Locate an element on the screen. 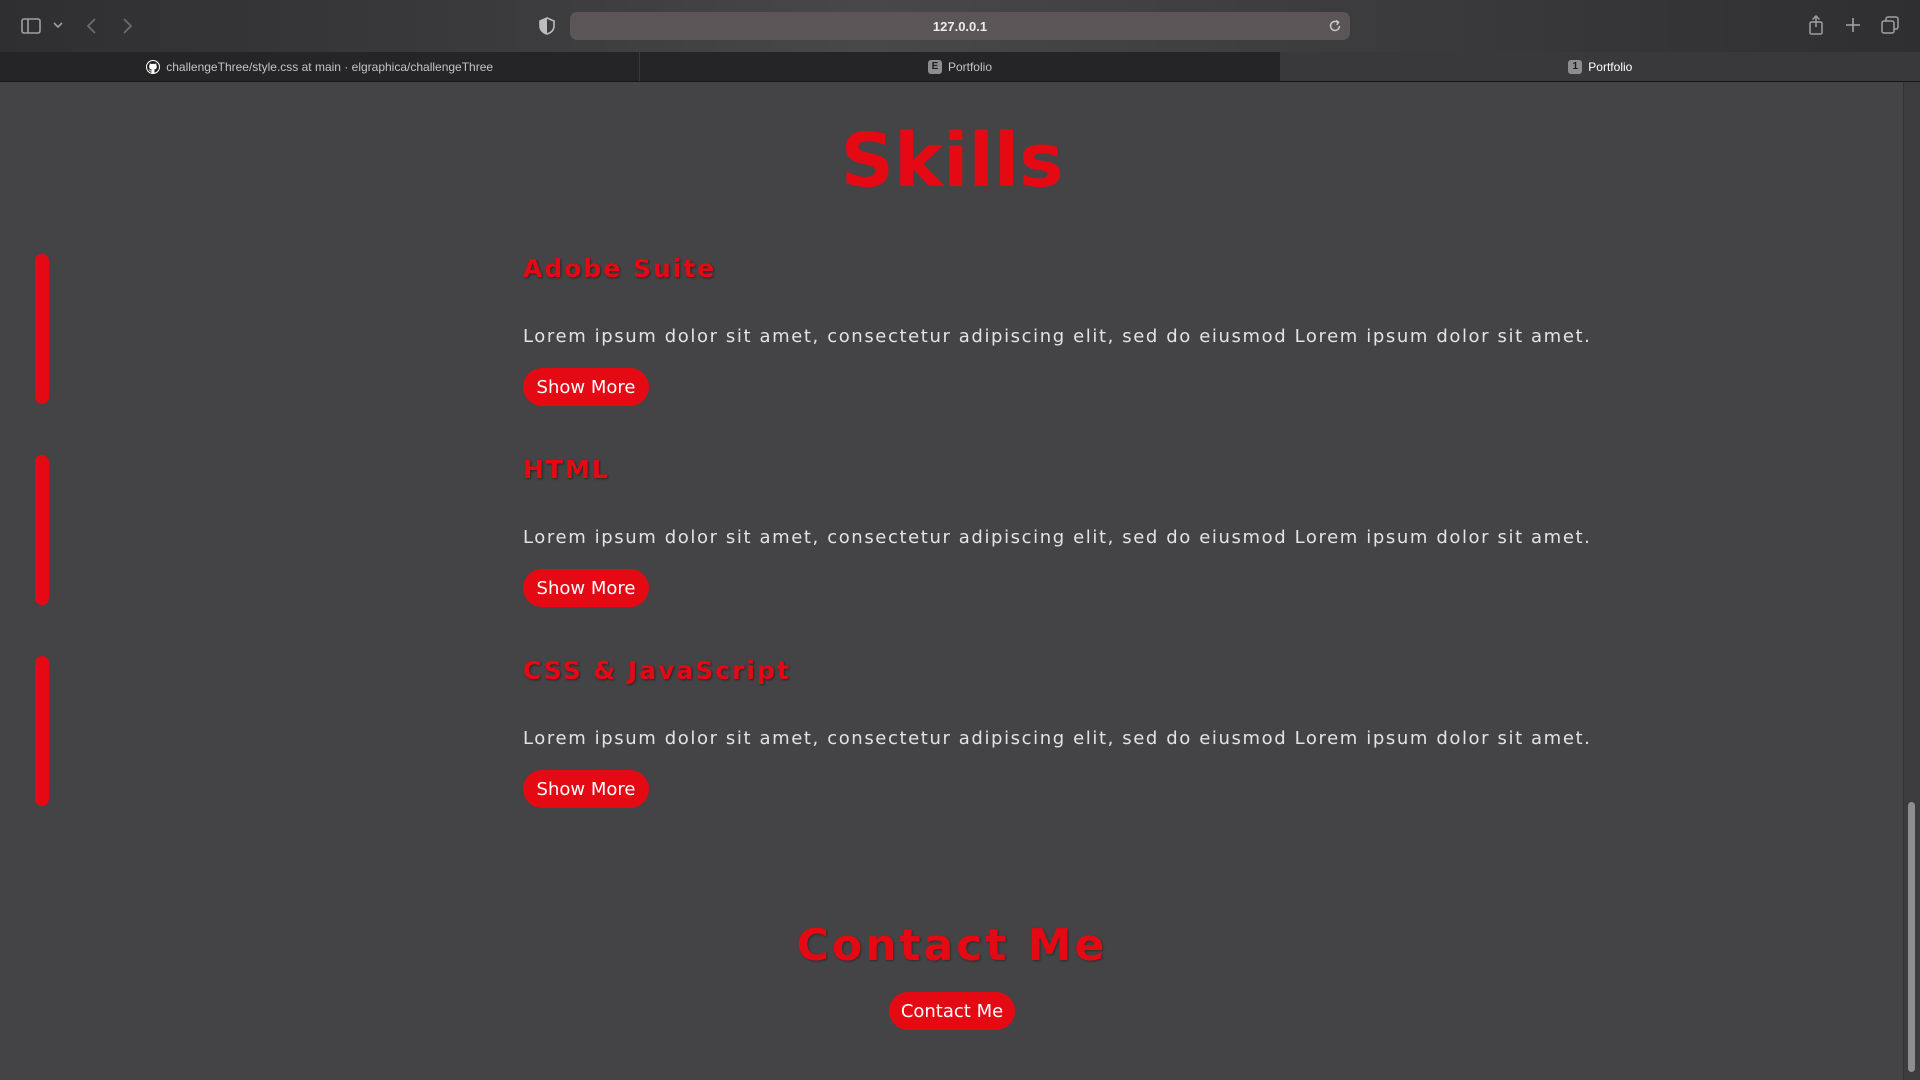  tab-portfolio-e: E Portfolio is located at coordinates (960, 66).